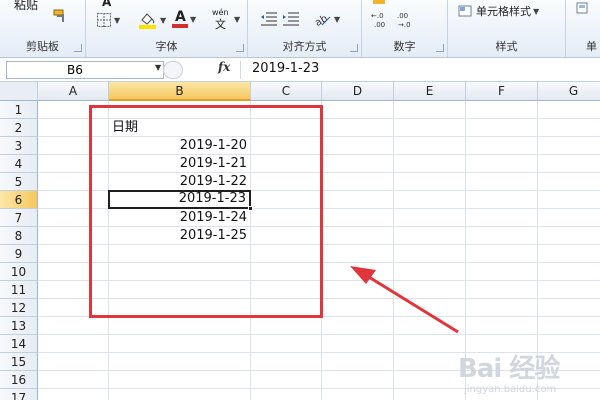 This screenshot has width=600, height=400. Describe the element at coordinates (358, 254) in the screenshot. I see `cell-d9` at that location.